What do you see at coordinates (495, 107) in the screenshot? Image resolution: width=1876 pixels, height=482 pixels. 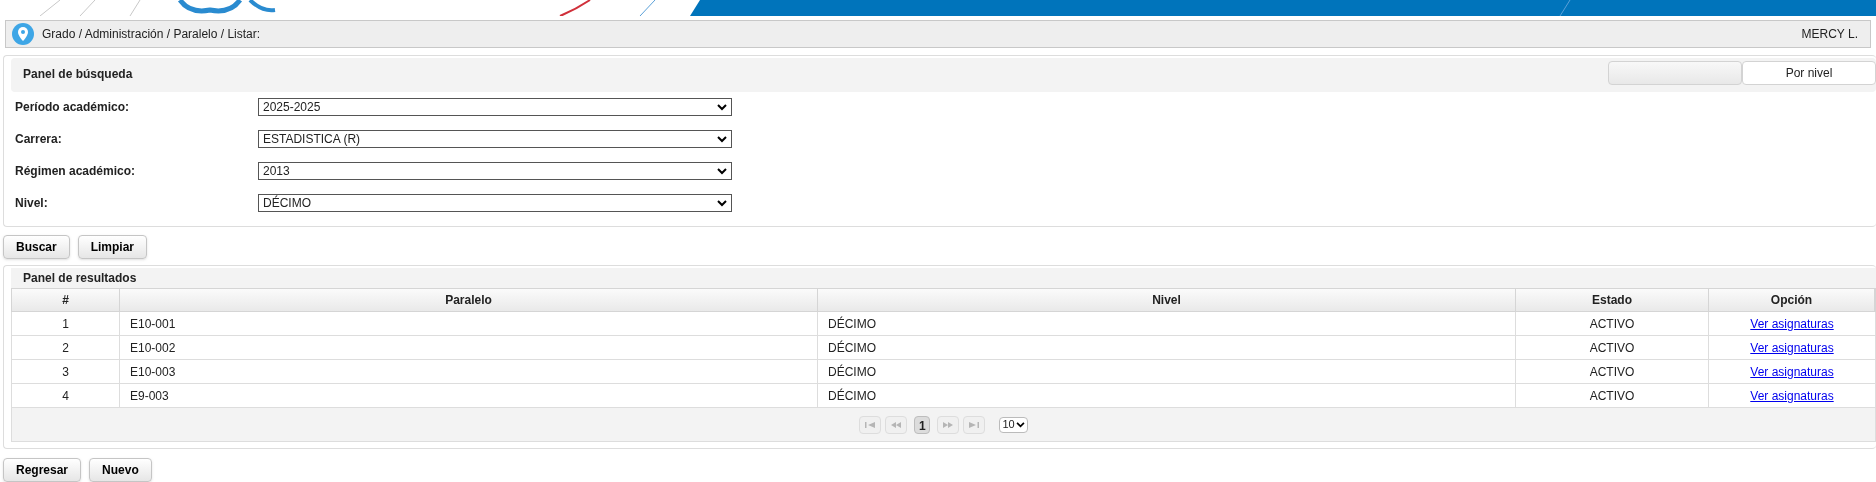 I see `select-field: 2025-2025` at bounding box center [495, 107].